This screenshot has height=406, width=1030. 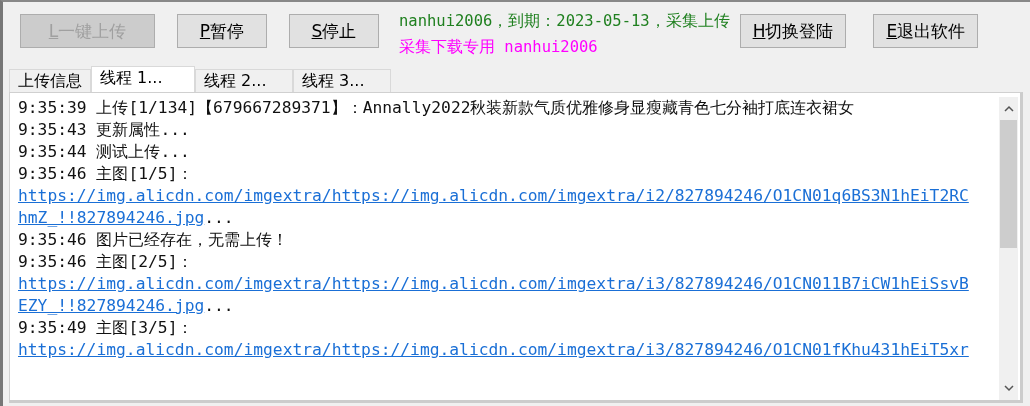 I want to click on scrollbar, so click(x=1008, y=248).